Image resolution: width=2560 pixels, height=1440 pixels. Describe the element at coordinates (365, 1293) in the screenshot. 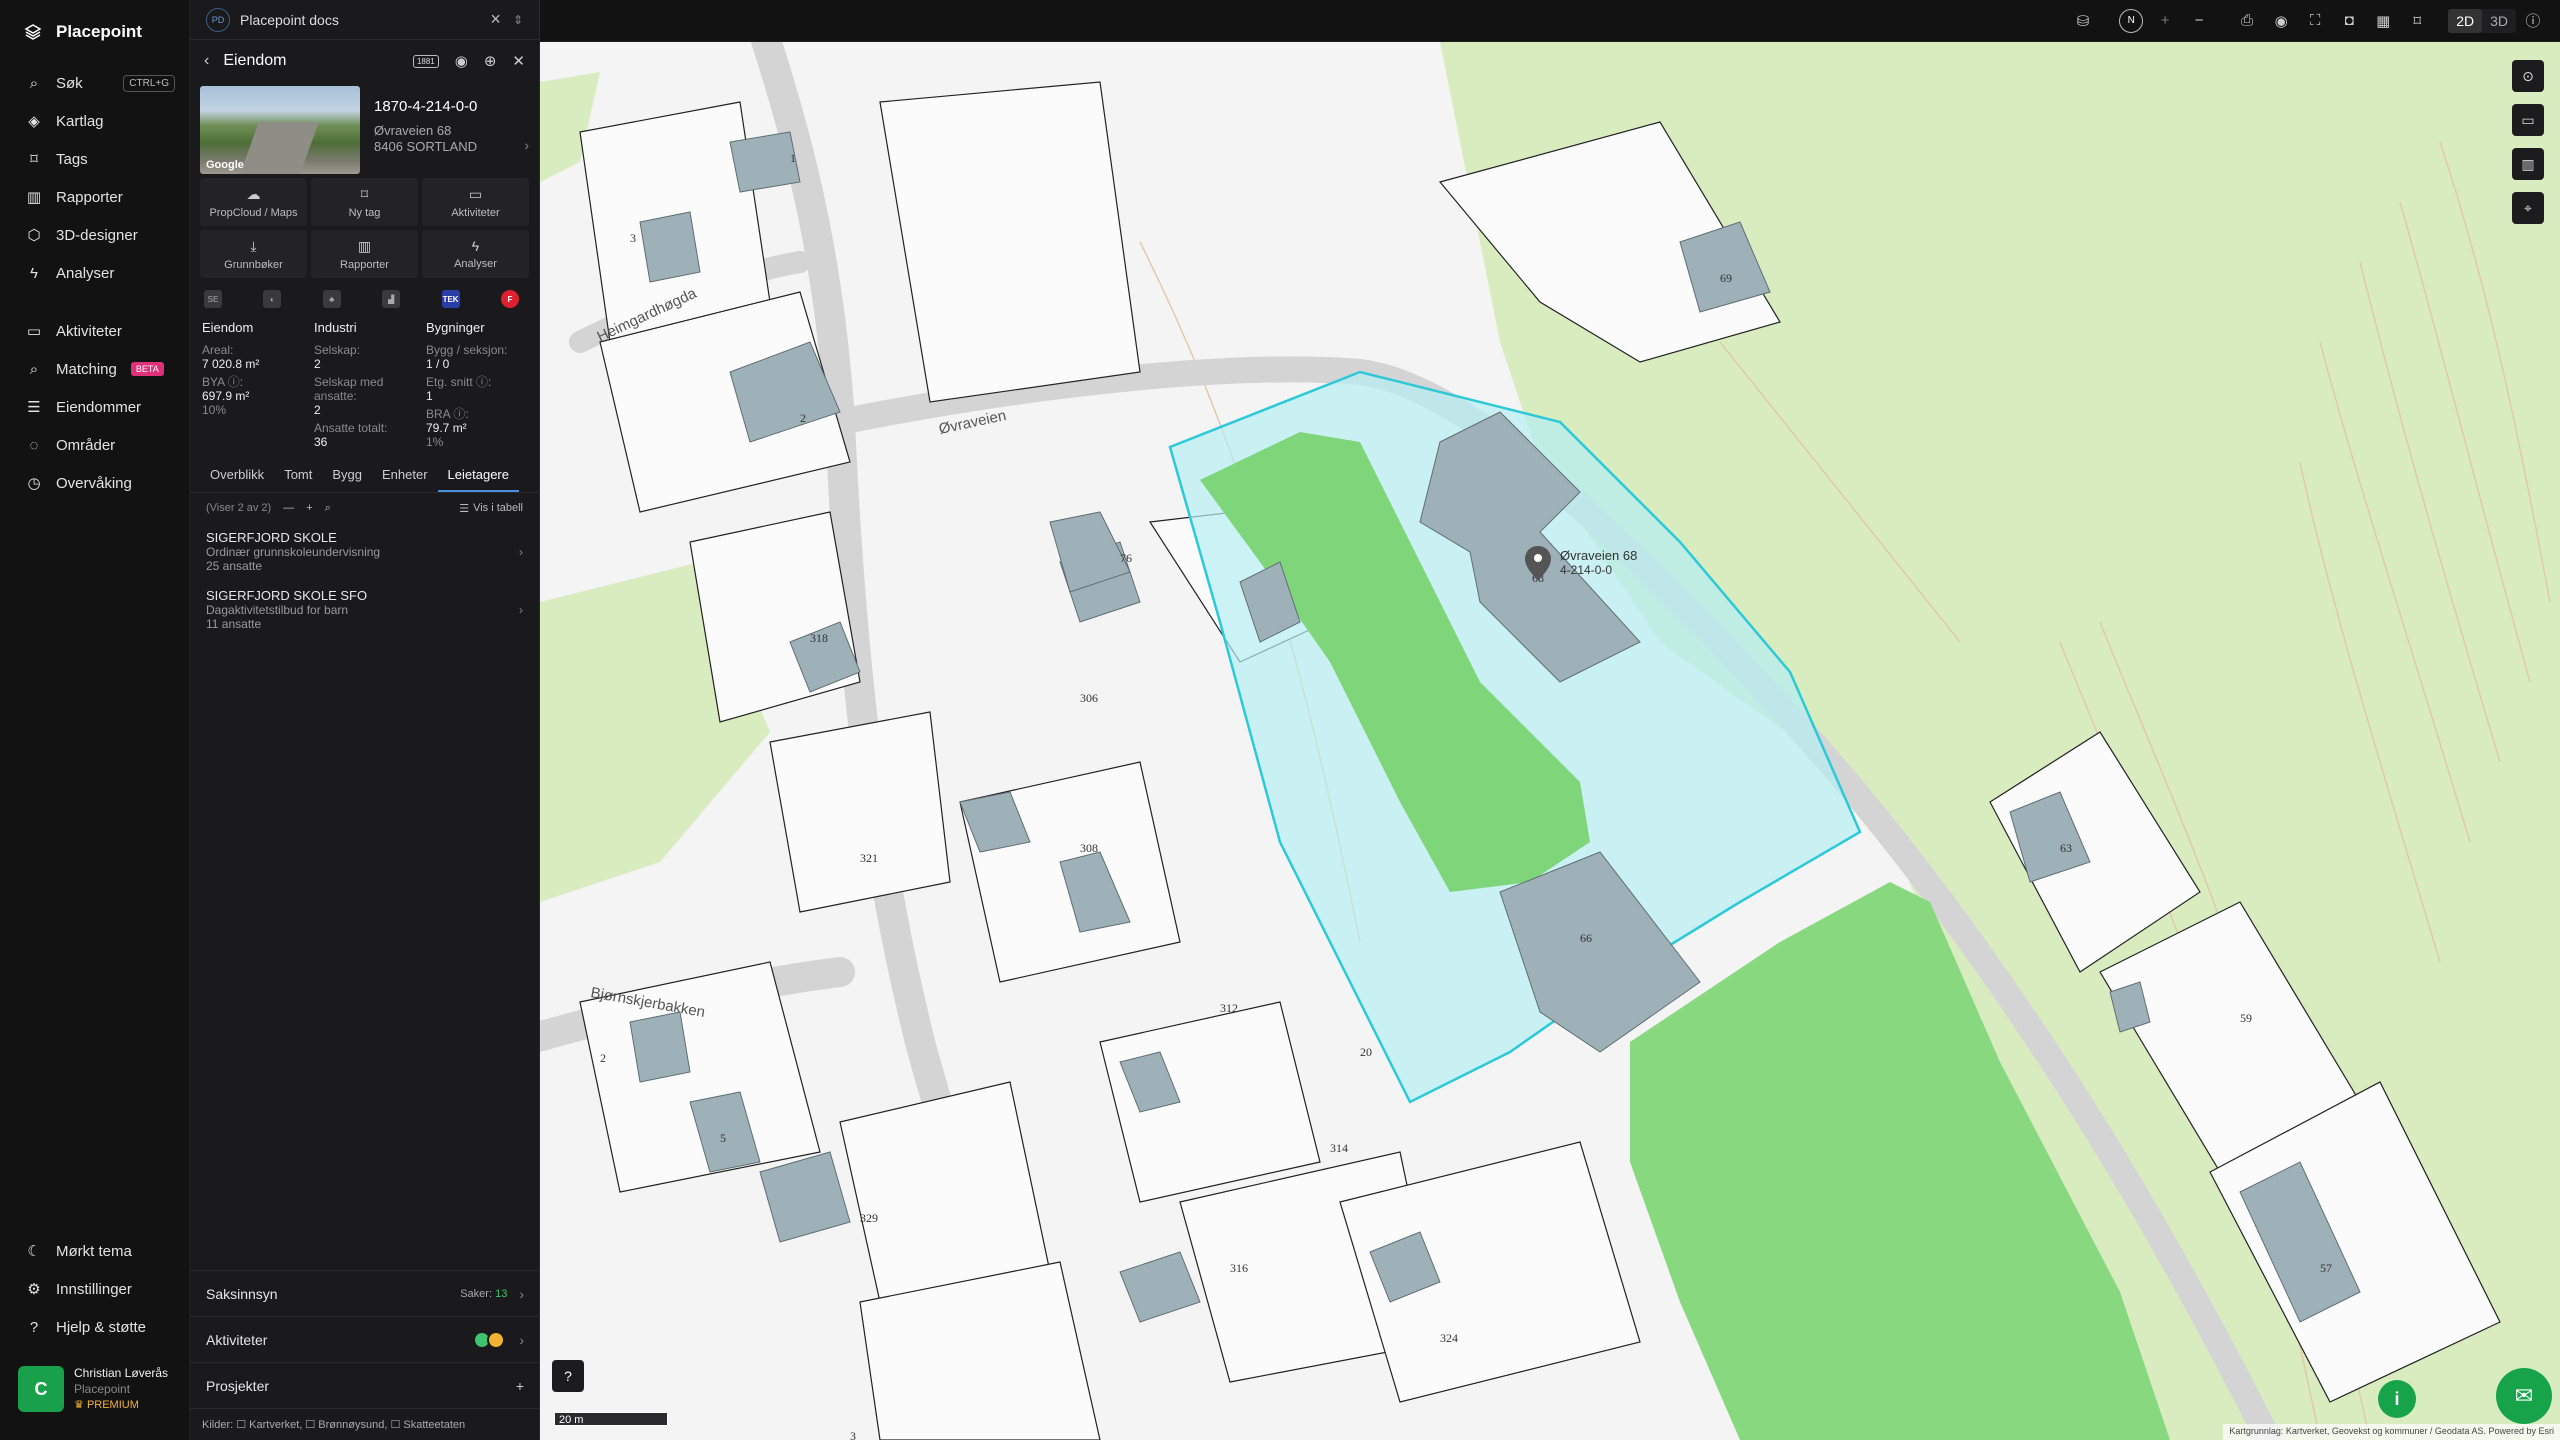

I see `saksinnsyn-section: Saksinnsyn Saker: 13 ›` at that location.